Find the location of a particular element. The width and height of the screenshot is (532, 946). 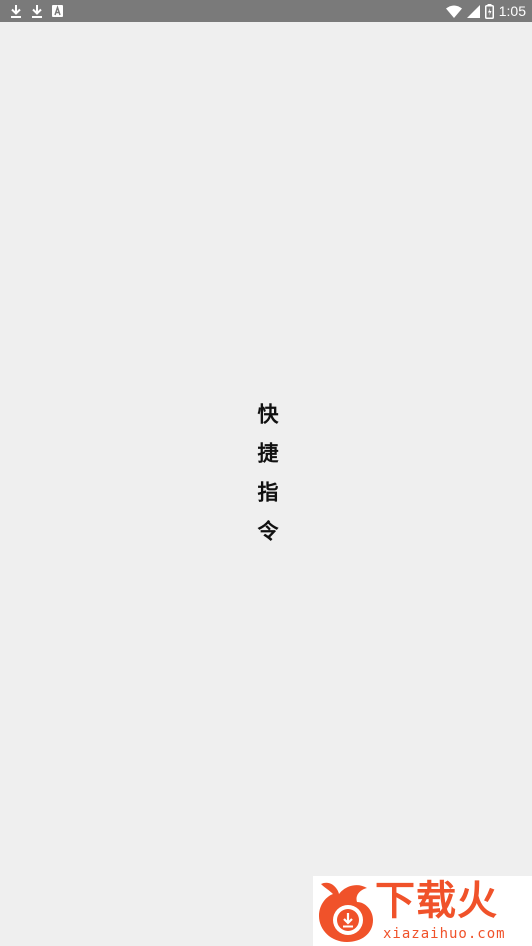

flame-logo-icon is located at coordinates (346, 912).